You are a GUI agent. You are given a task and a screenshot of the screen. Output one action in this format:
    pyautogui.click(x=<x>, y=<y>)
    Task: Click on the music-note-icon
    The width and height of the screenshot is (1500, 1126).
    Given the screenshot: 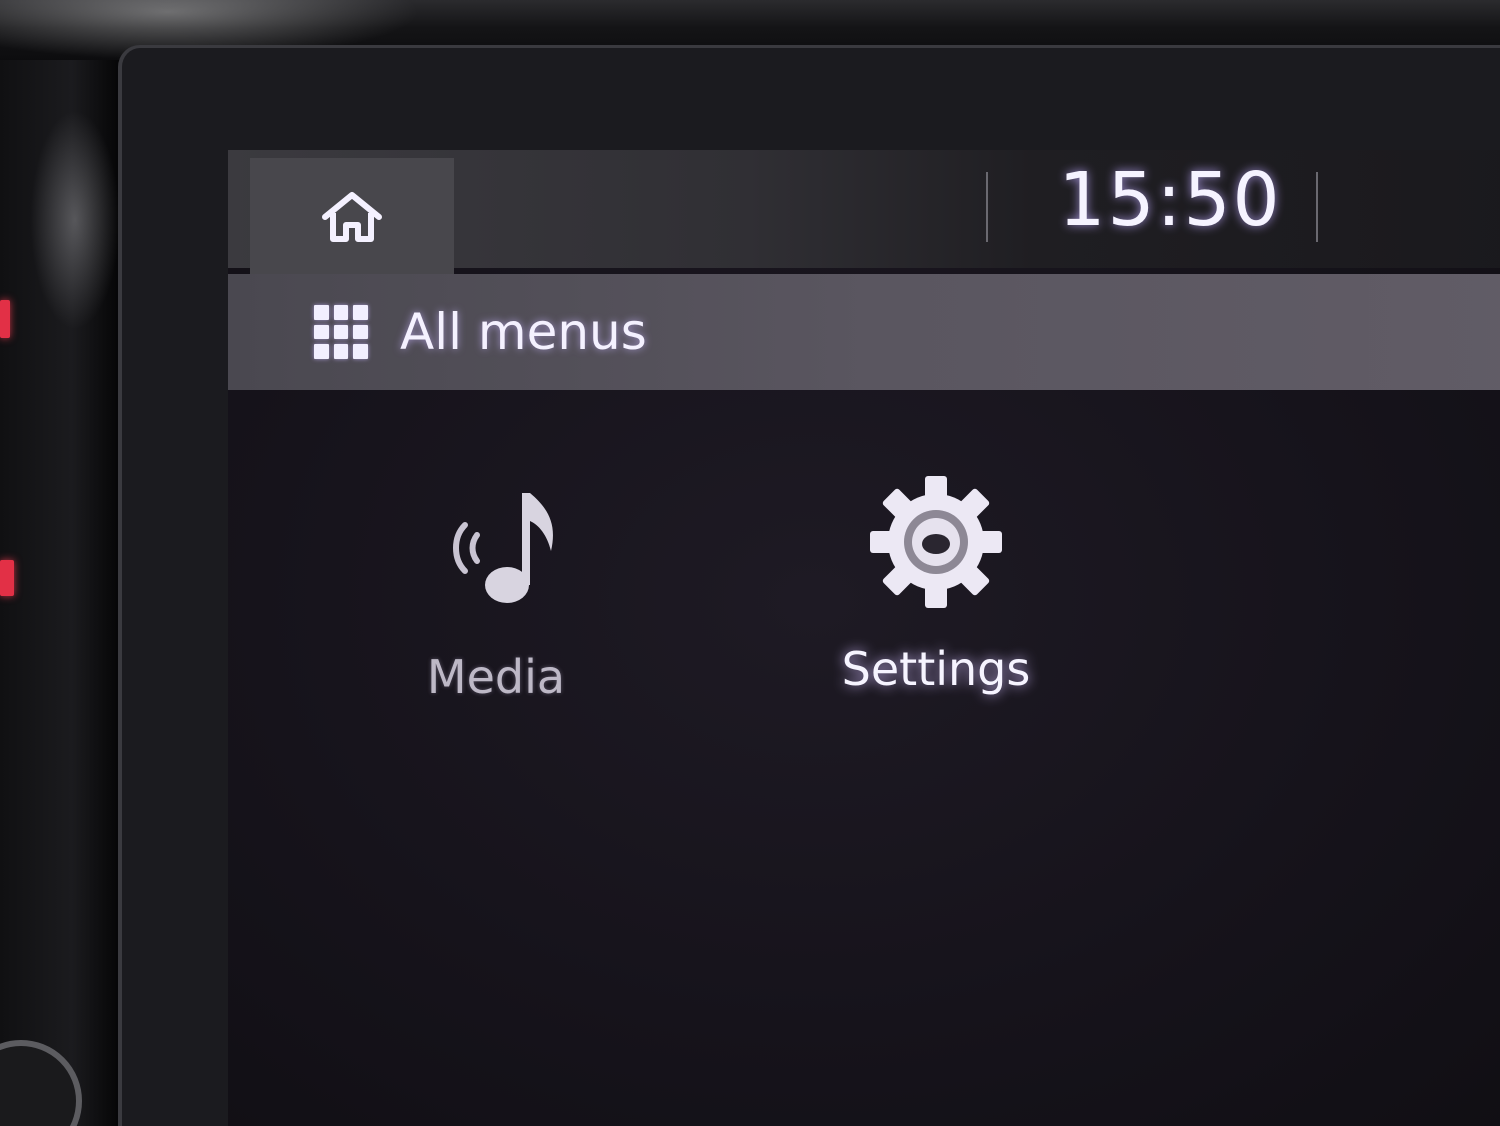 What is the action you would take?
    pyautogui.click(x=503, y=548)
    